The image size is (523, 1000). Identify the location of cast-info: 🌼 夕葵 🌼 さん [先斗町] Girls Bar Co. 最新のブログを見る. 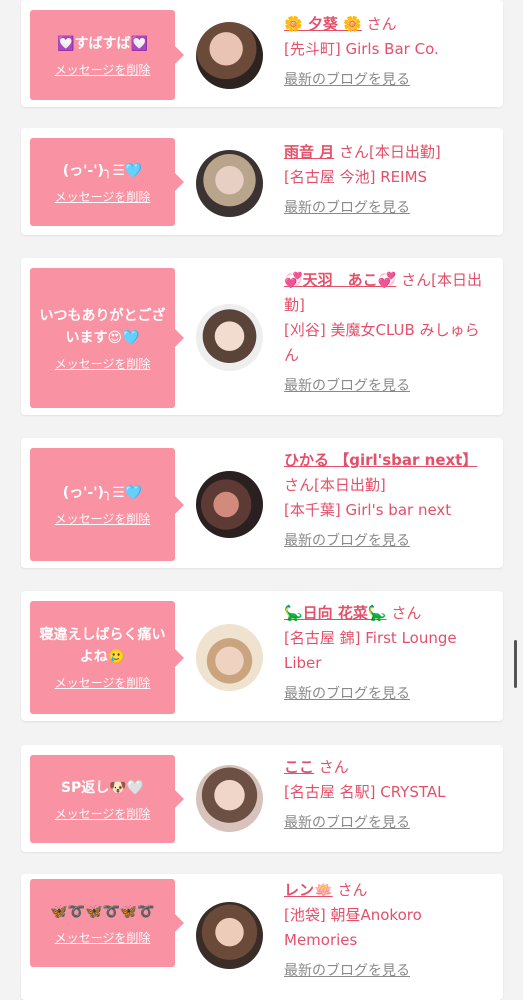
(389, 52).